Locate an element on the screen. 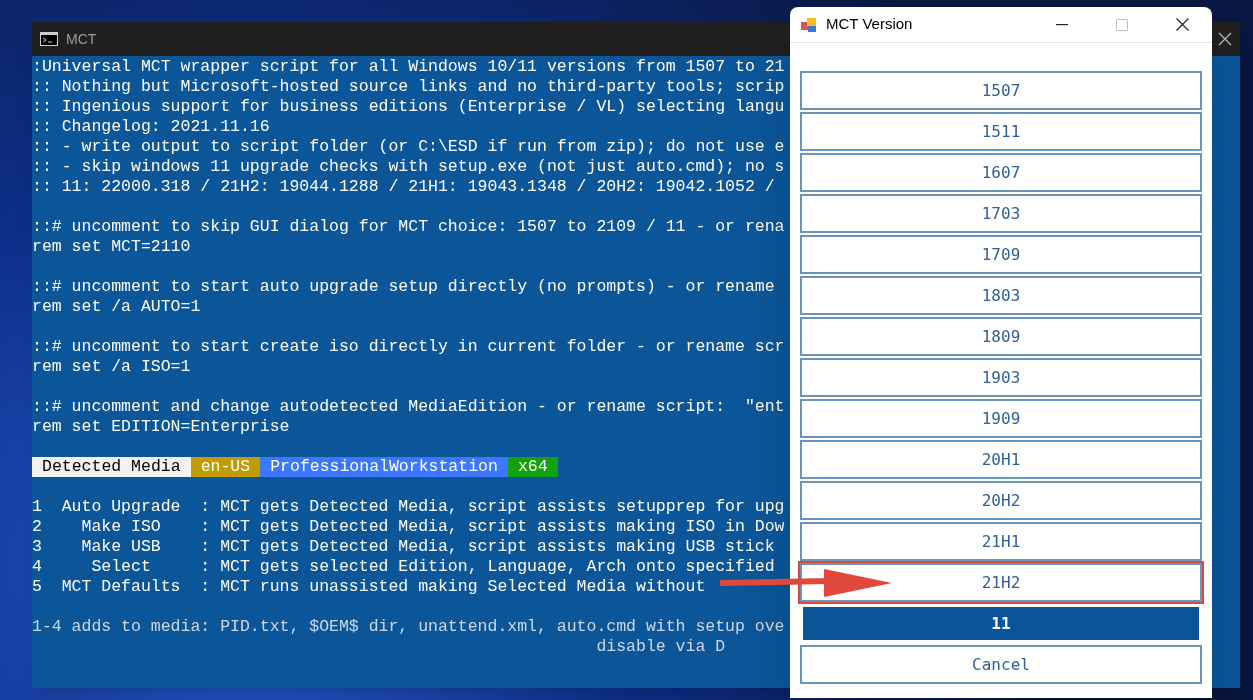  console-icon is located at coordinates (49, 39).